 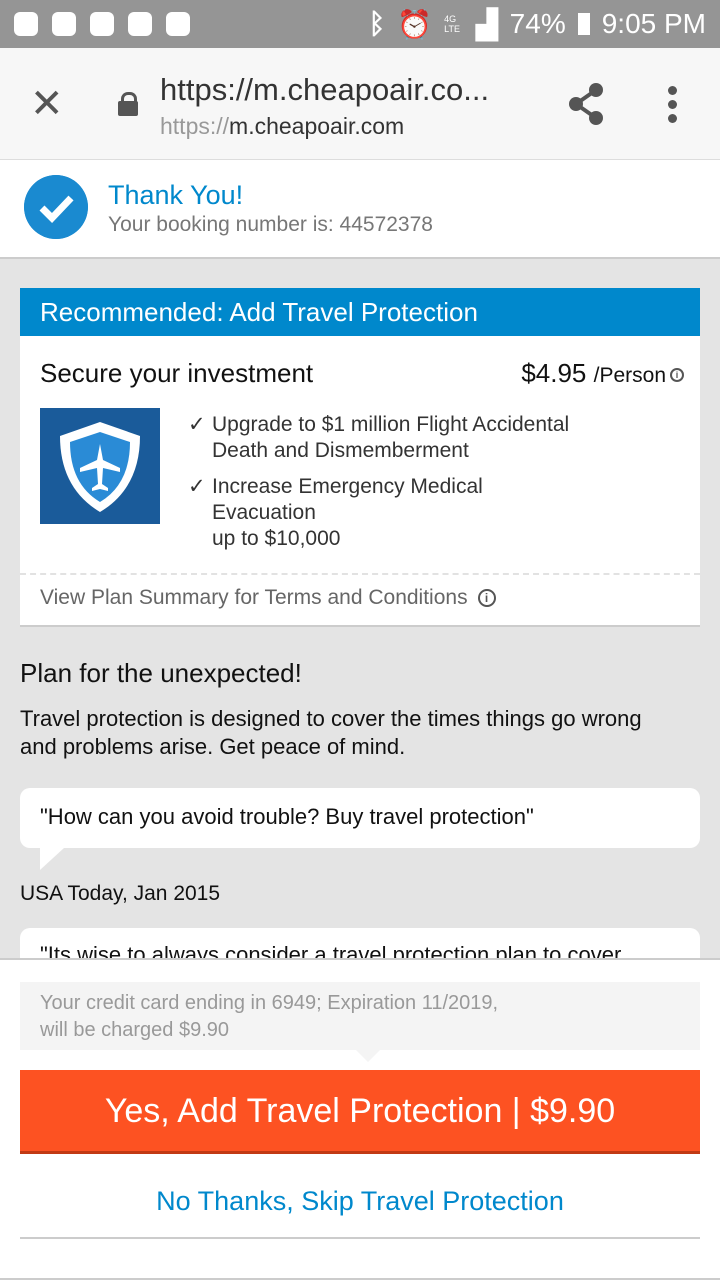 What do you see at coordinates (270, 224) in the screenshot?
I see `booking-number: Your booking number is: 44572378` at bounding box center [270, 224].